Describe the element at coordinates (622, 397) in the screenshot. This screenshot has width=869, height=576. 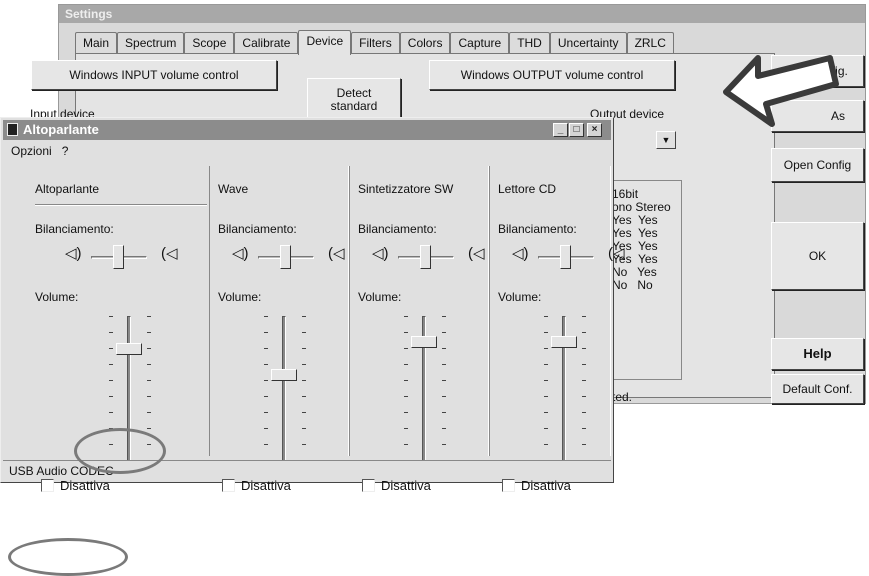
I see `device-status-text: ted.` at that location.